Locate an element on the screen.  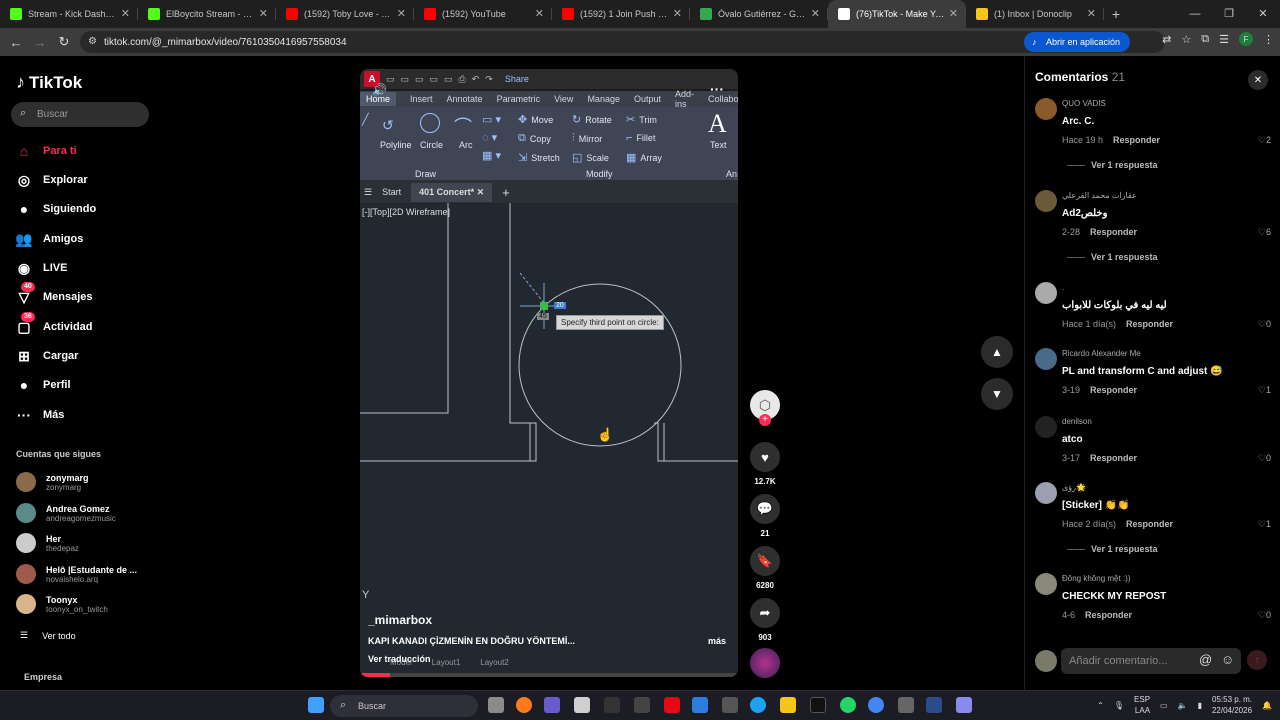
comment-like: ♡2 is located at coordinates (1264, 140).